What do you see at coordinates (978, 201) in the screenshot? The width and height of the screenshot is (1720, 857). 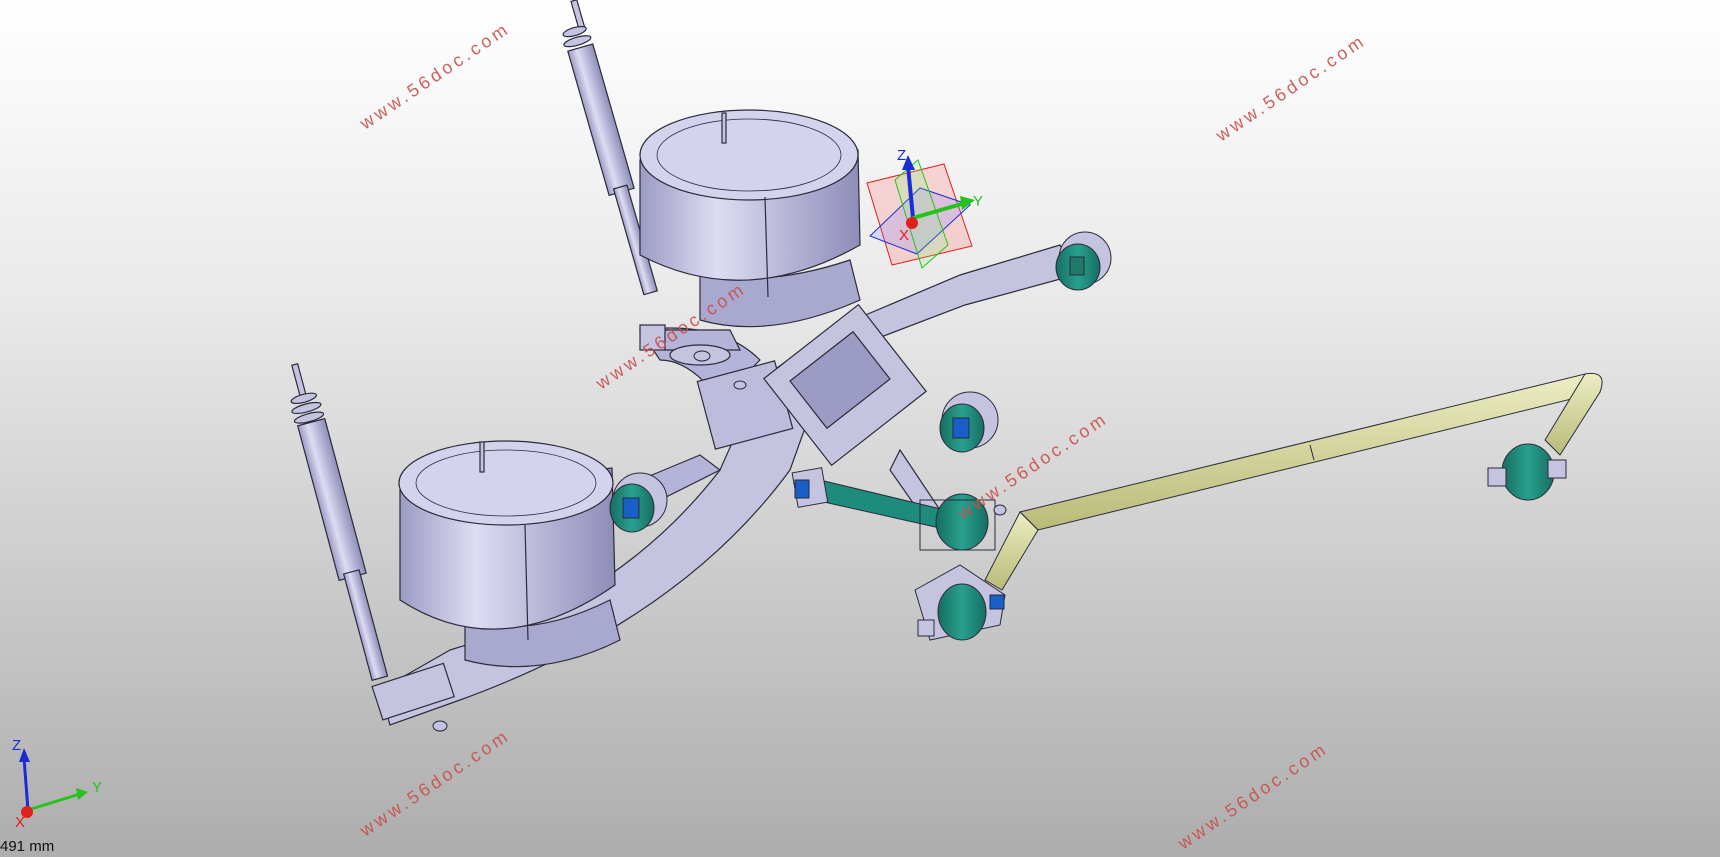 I see `manipulator-y-label: Y` at bounding box center [978, 201].